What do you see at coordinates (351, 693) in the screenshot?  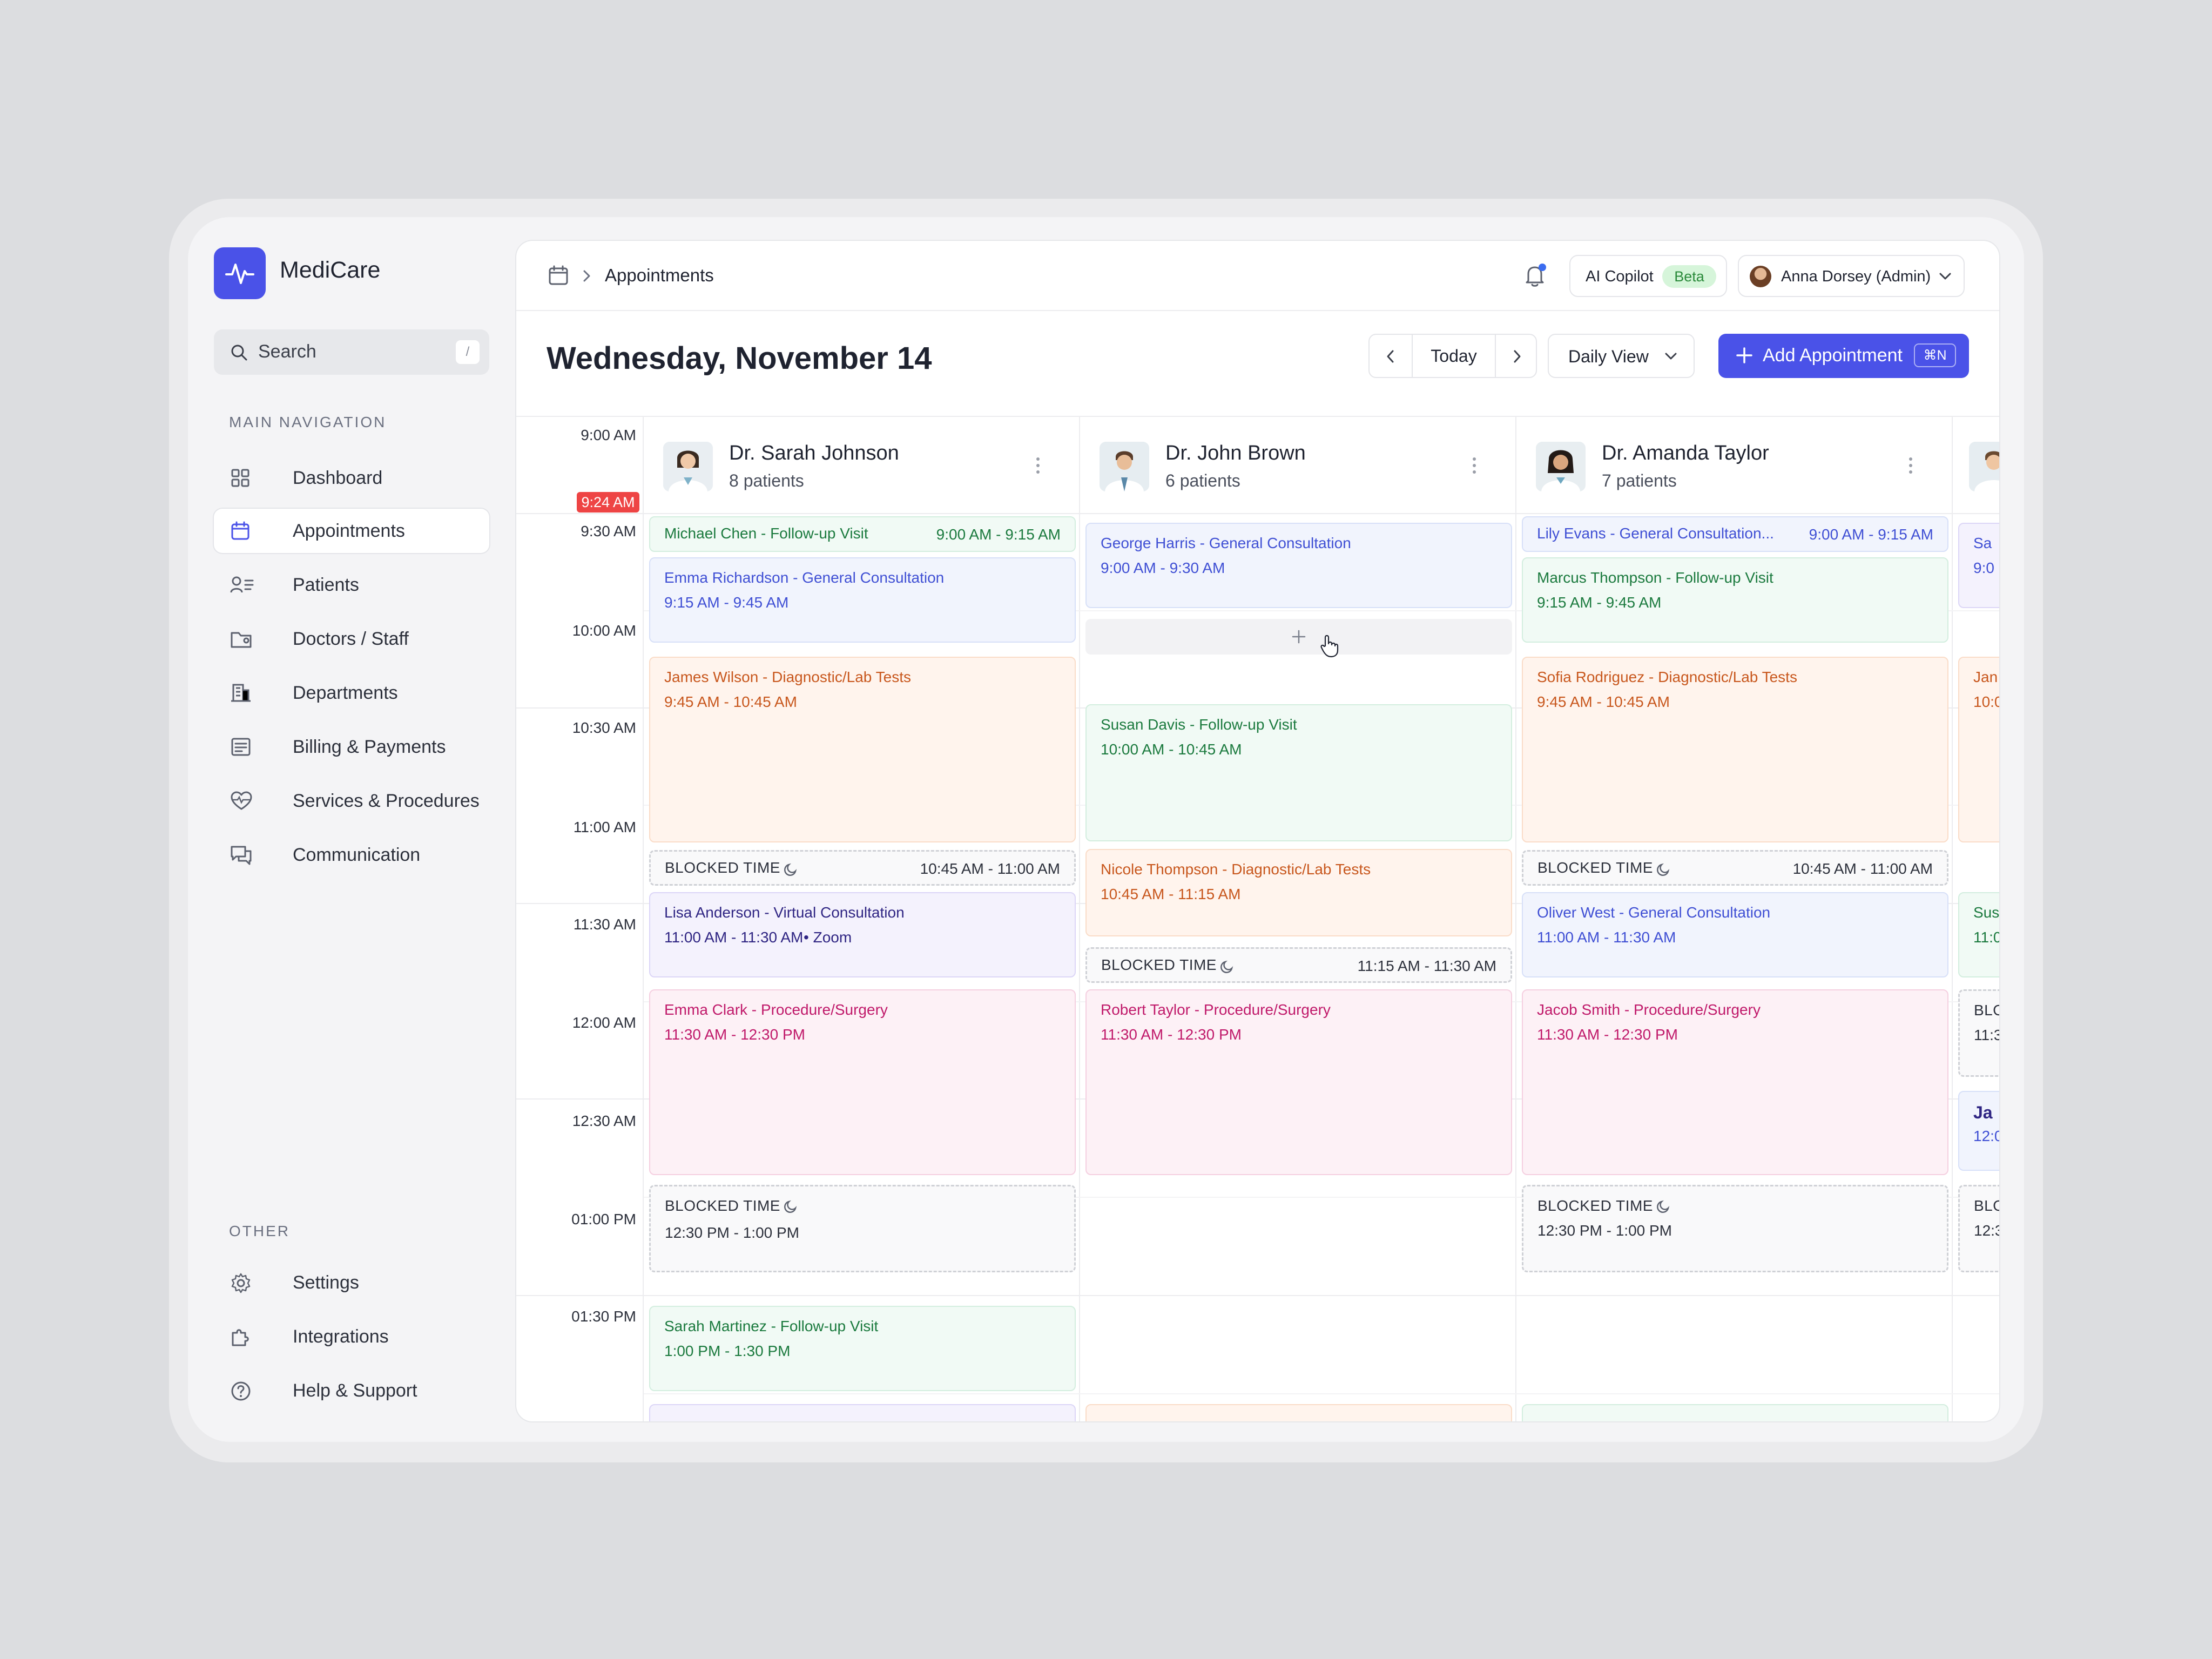 I see `sidebar-item-departments: Departments` at bounding box center [351, 693].